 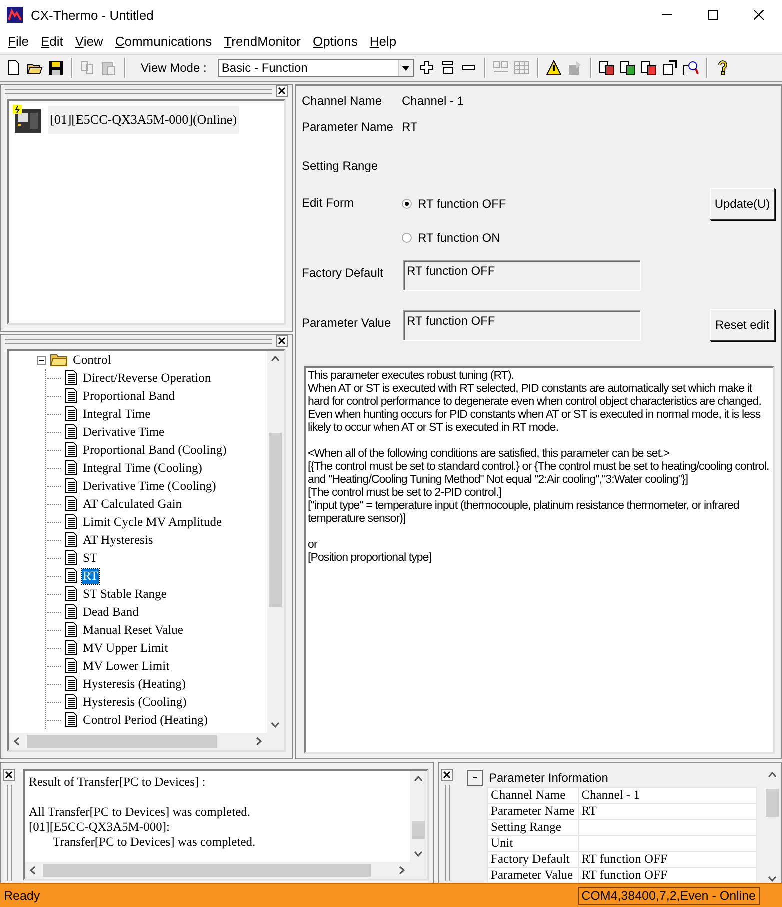 What do you see at coordinates (742, 204) in the screenshot?
I see `update-button: Update(U)` at bounding box center [742, 204].